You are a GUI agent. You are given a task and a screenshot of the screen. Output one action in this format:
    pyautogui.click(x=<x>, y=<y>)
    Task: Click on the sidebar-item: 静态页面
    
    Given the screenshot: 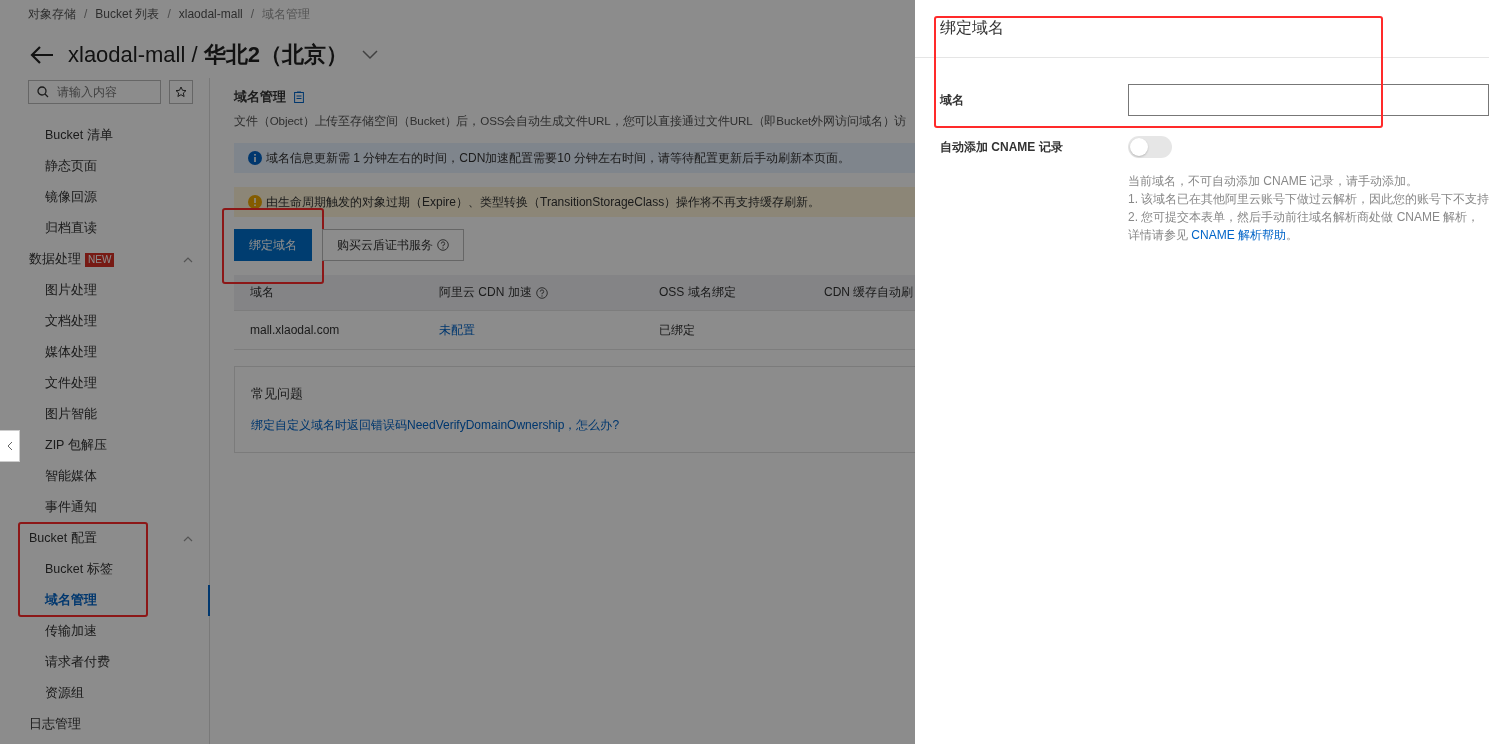 What is the action you would take?
    pyautogui.click(x=104, y=166)
    